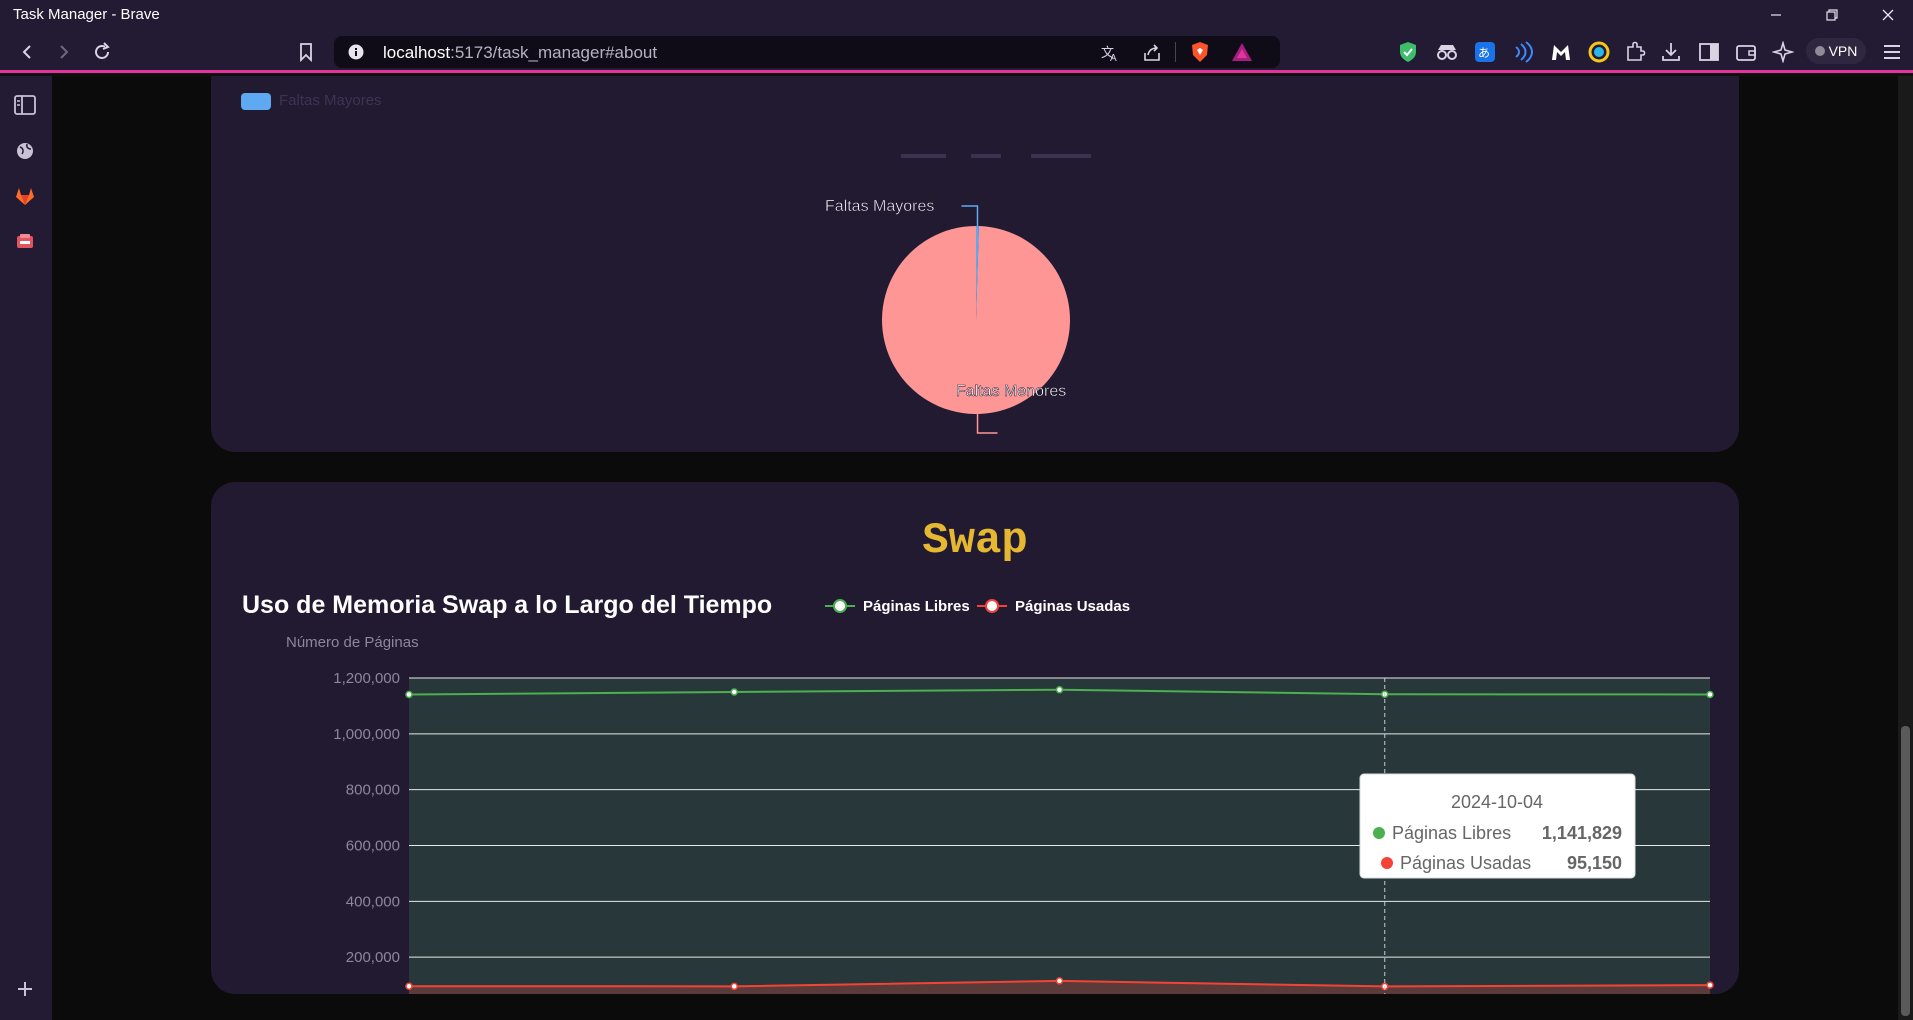  I want to click on reload-button, so click(102, 52).